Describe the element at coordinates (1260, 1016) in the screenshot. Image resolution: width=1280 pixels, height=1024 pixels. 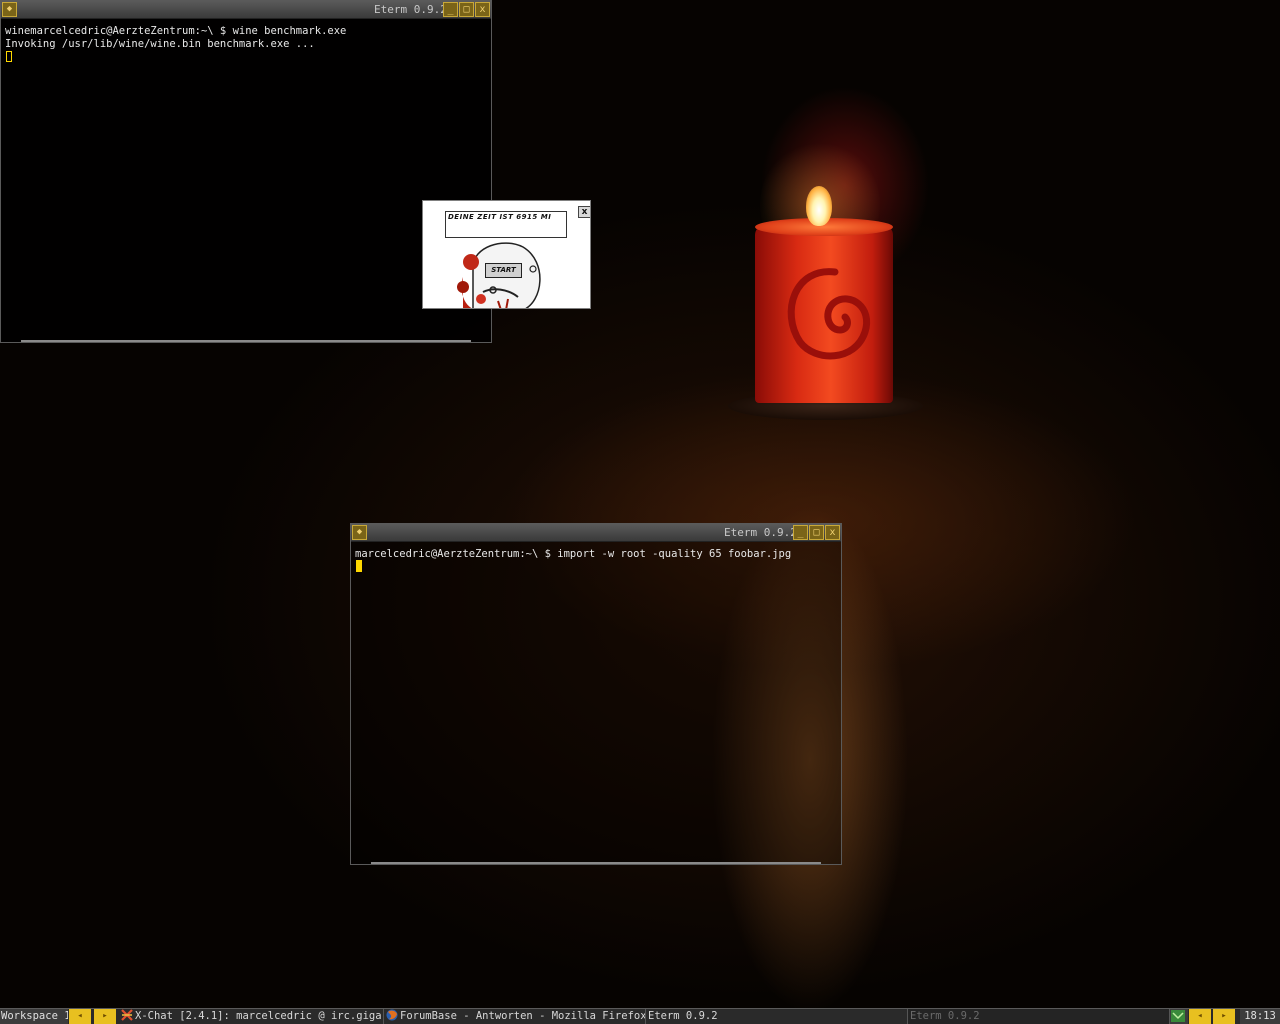
I see `clock: 18:13` at that location.